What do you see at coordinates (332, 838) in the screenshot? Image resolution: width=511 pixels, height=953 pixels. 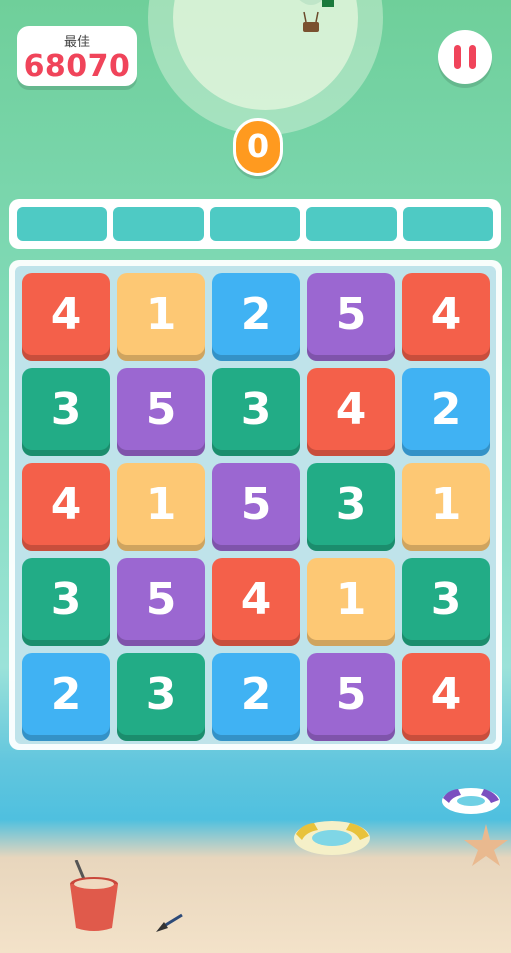 I see `swim-ring-yellow-icon` at bounding box center [332, 838].